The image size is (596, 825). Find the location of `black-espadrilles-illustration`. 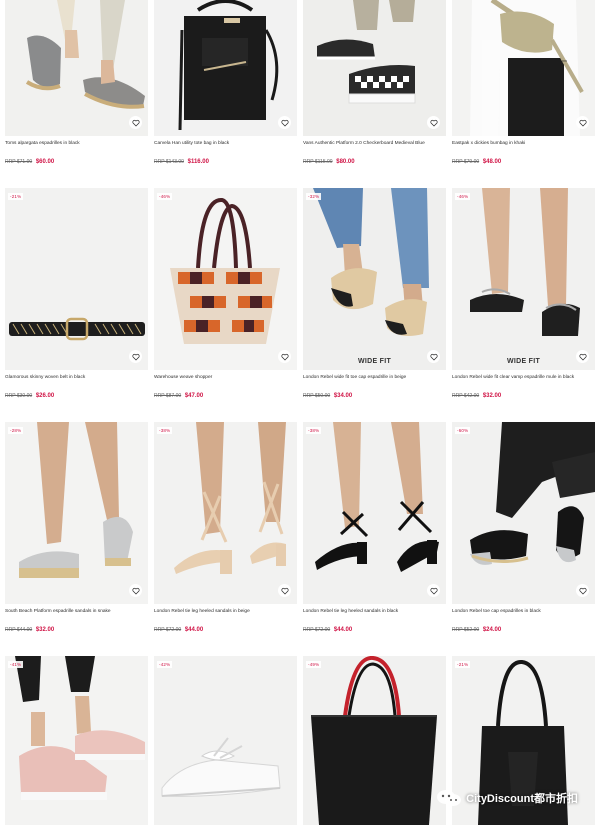

black-espadrilles-illustration is located at coordinates (523, 513).